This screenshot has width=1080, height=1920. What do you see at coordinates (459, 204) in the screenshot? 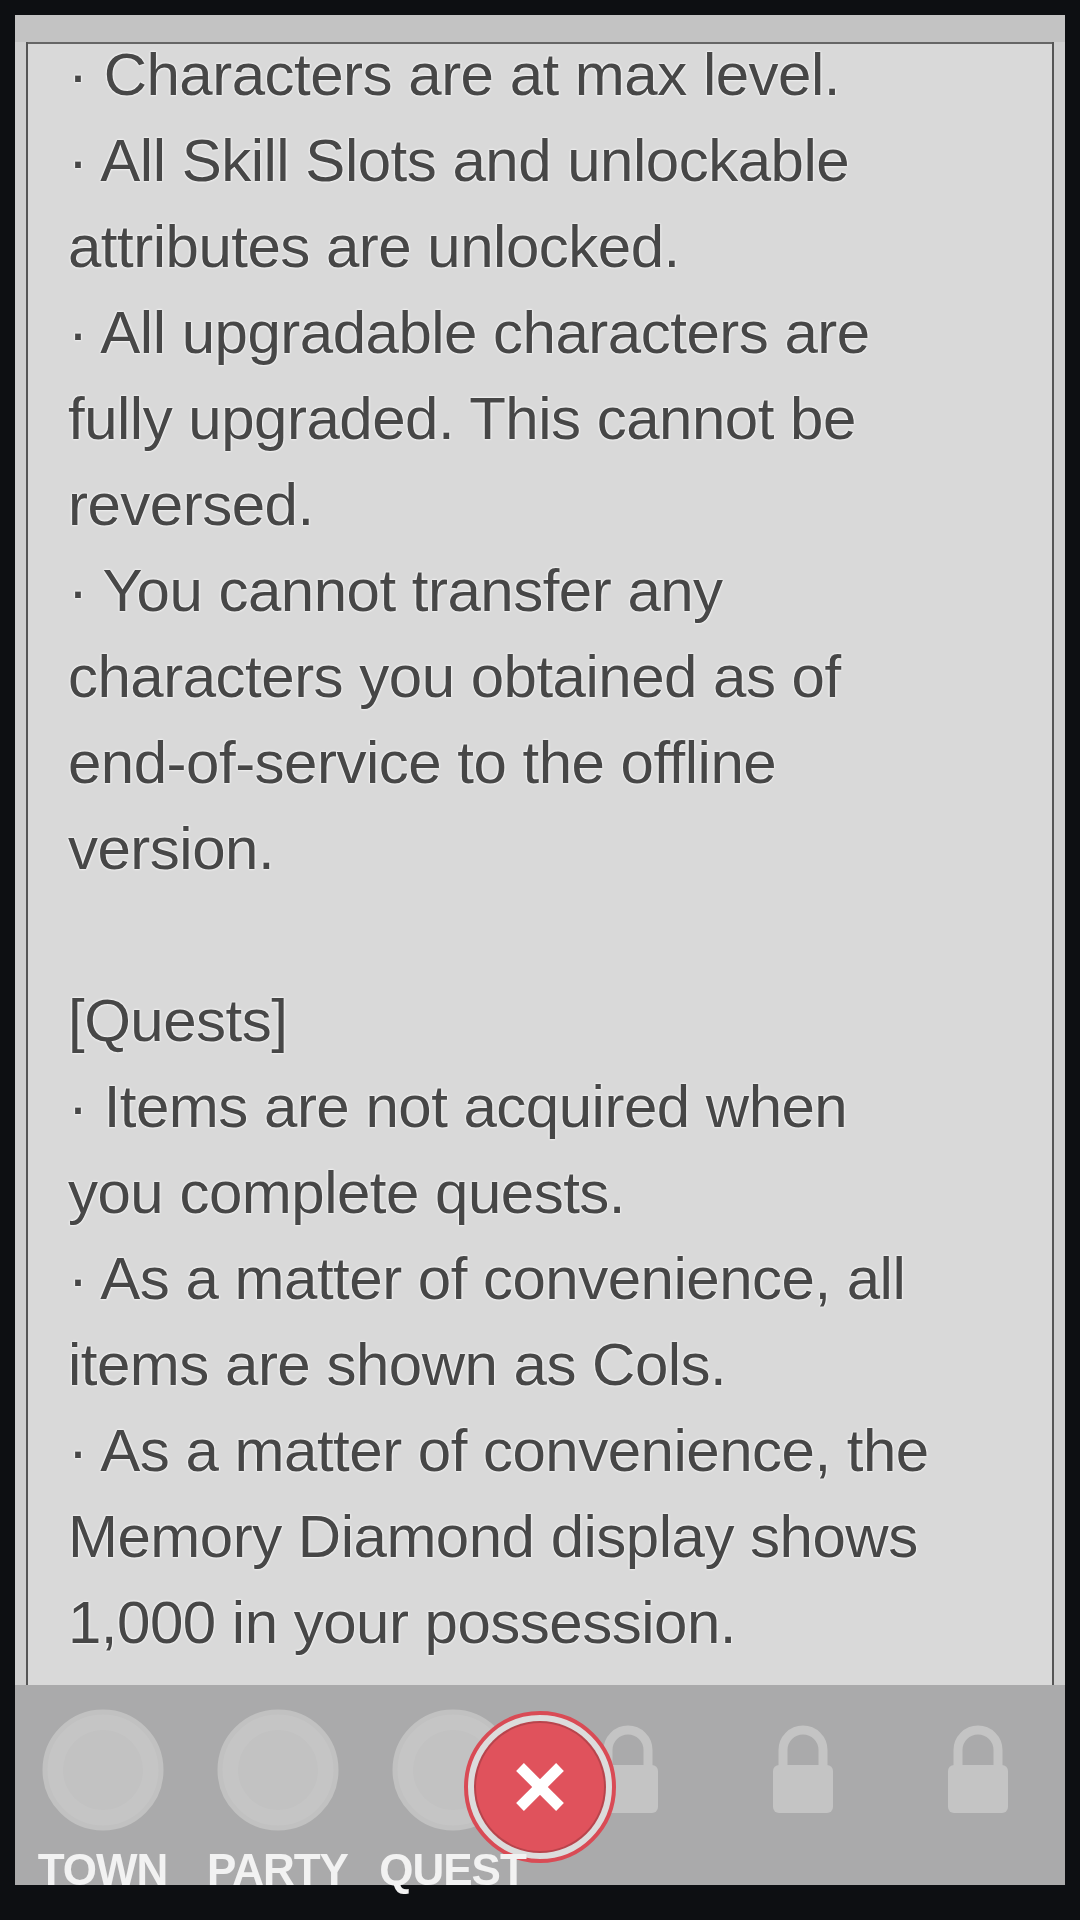
I see `notice-paragraph: · All Skill Slots and unlockable attributes are unlocked.` at bounding box center [459, 204].